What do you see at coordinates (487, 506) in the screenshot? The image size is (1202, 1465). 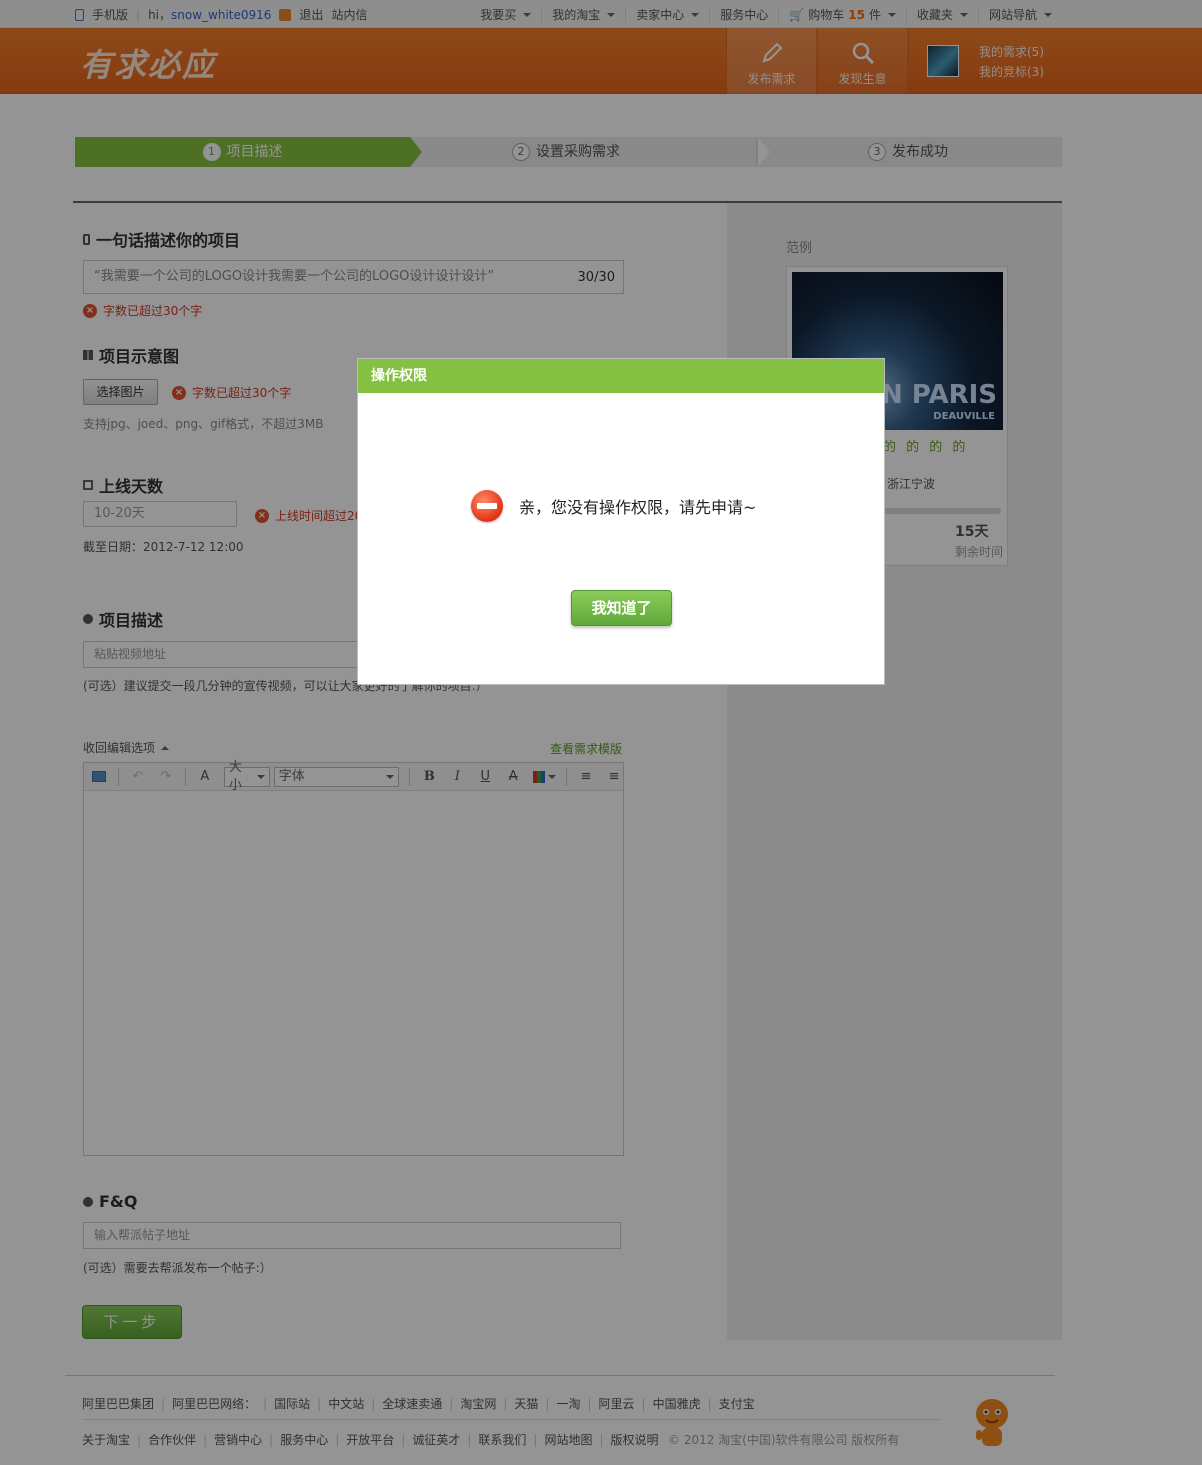 I see `no-entry-icon` at bounding box center [487, 506].